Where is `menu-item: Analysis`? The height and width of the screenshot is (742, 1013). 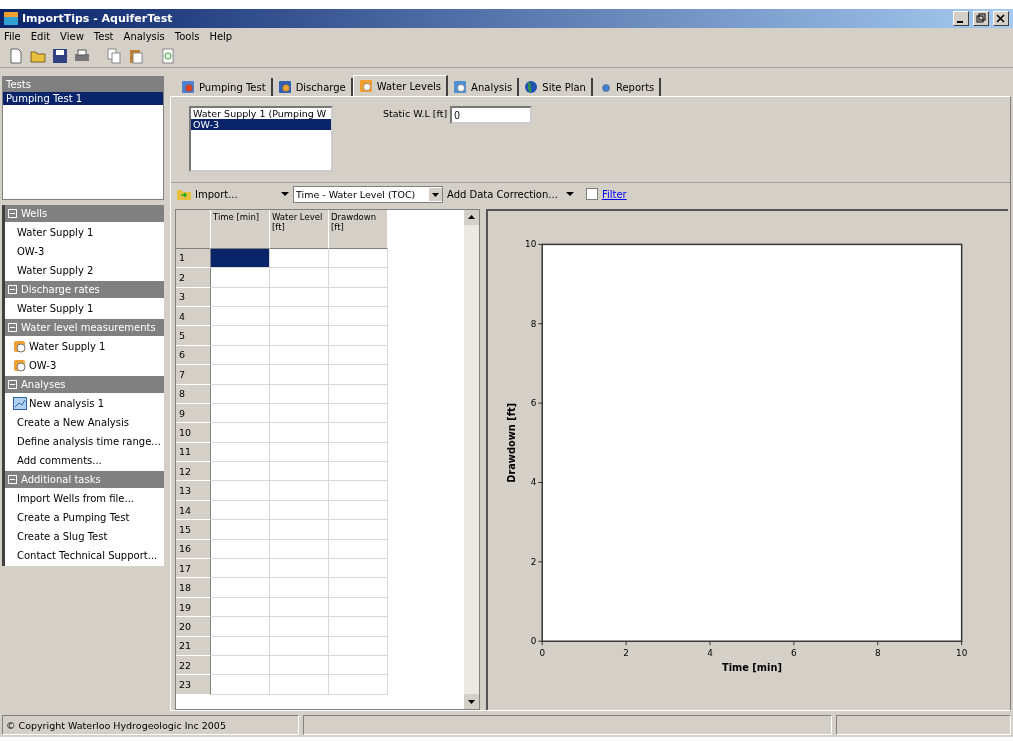
menu-item: Analysis is located at coordinates (144, 36).